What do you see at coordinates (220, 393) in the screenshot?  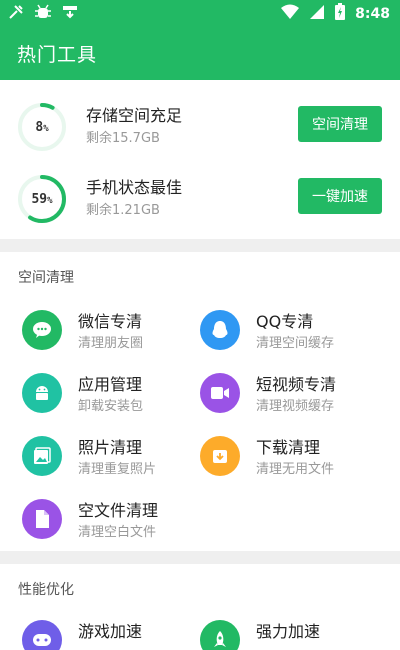 I see `video-icon` at bounding box center [220, 393].